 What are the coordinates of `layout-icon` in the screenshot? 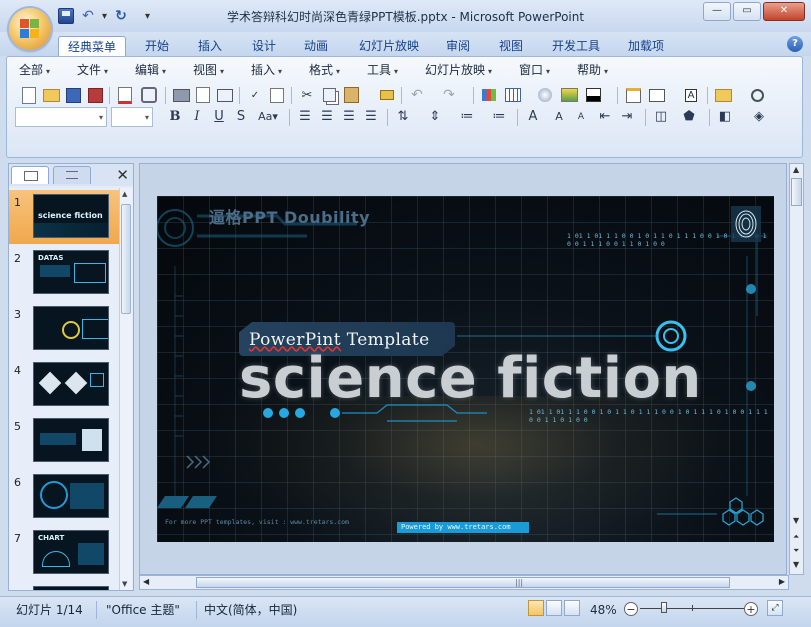 It's located at (657, 95).